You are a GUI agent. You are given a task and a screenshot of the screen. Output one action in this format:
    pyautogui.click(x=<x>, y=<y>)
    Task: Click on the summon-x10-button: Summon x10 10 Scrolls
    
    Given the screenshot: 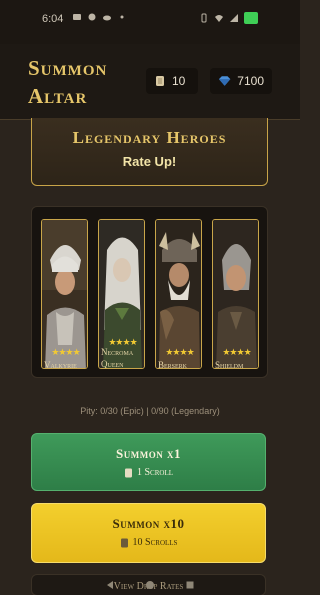 What is the action you would take?
    pyautogui.click(x=148, y=533)
    